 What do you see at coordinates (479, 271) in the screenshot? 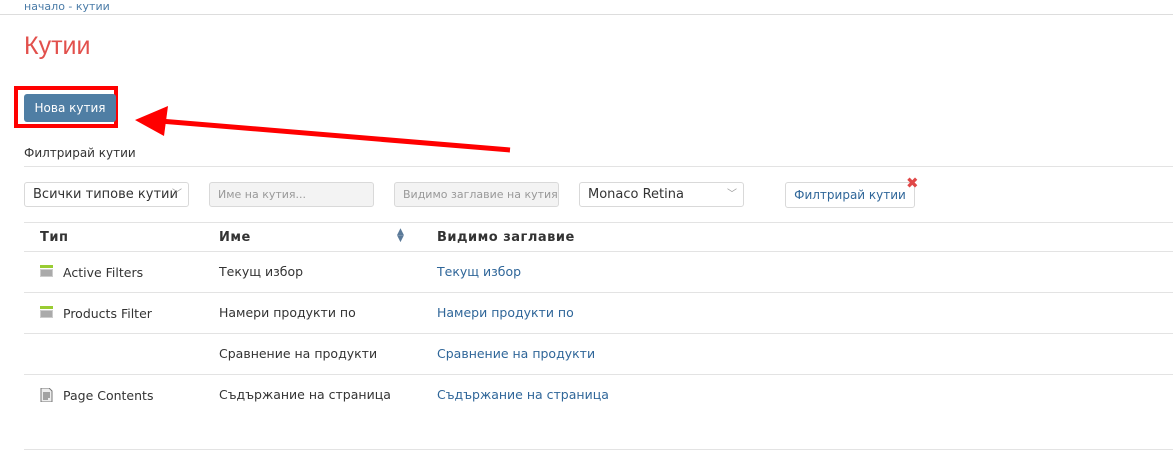
I see `row-title-link: Текущ избор` at bounding box center [479, 271].